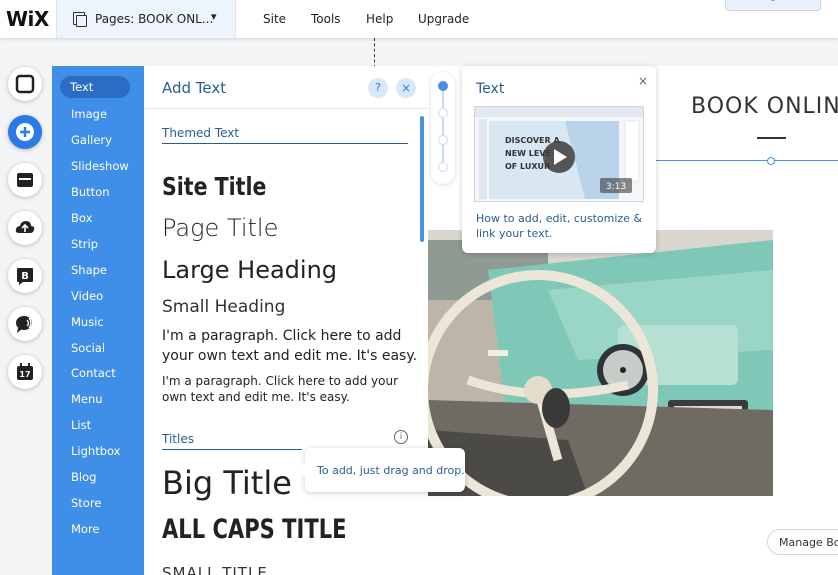 The width and height of the screenshot is (838, 575). What do you see at coordinates (256, 397) in the screenshot?
I see `paragraph-line: own text and edit me. It's easy.` at bounding box center [256, 397].